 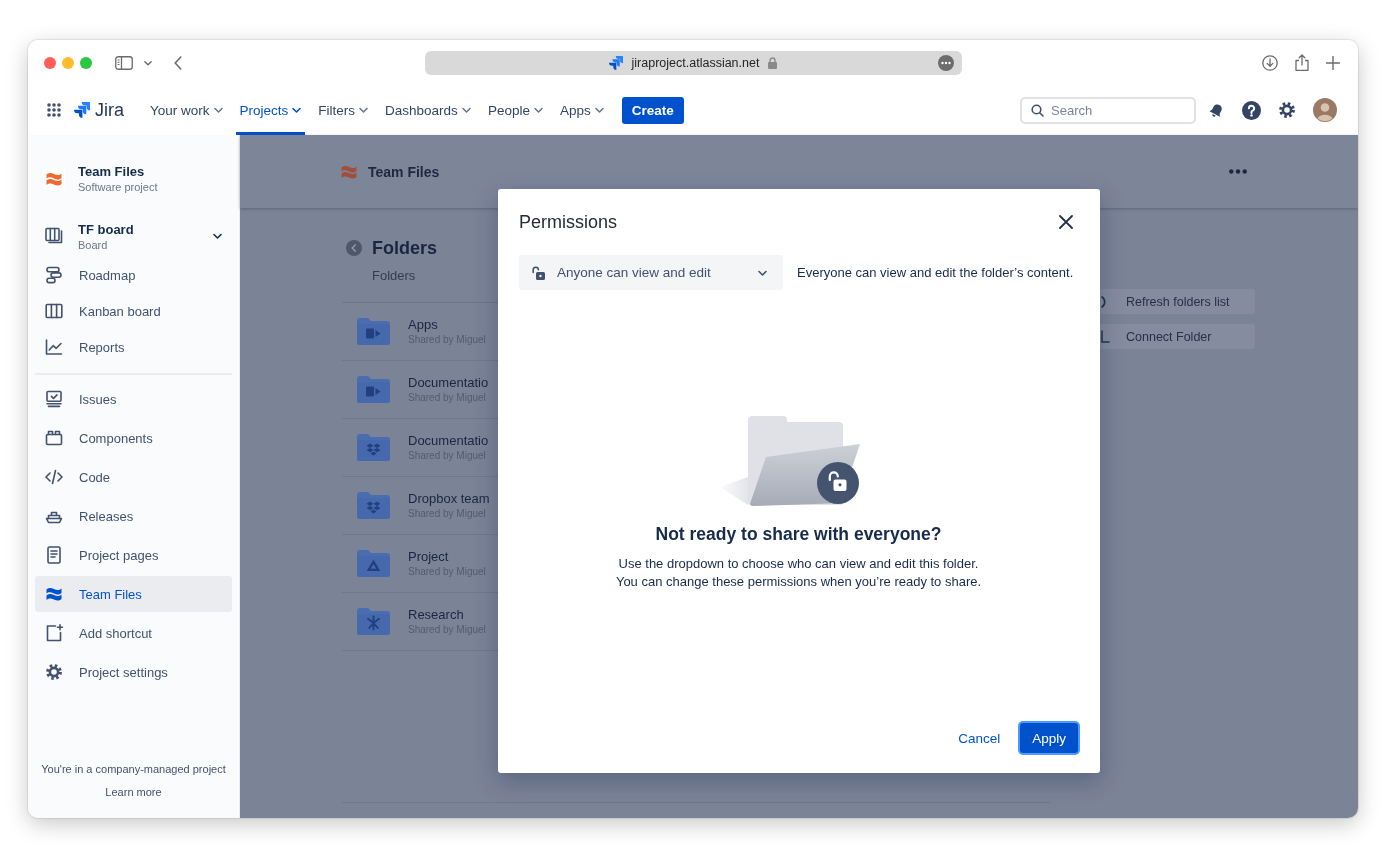 I want to click on user-avatar, so click(x=1325, y=110).